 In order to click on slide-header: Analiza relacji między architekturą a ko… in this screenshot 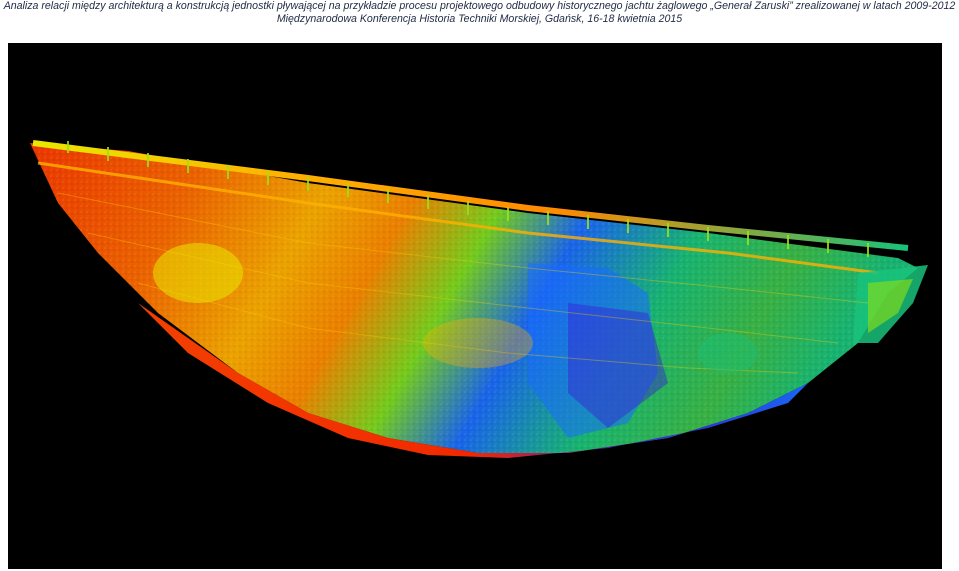, I will do `click(479, 13)`.